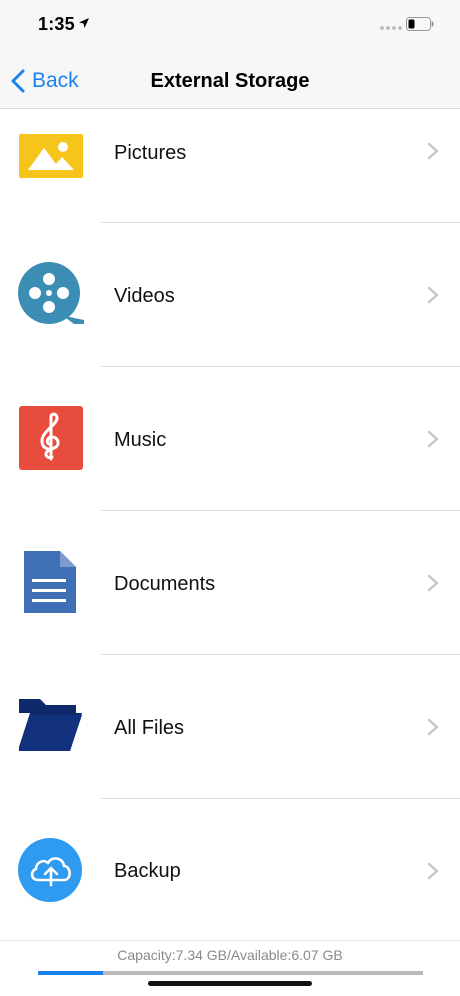  I want to click on cloud-upload-icon, so click(50, 870).